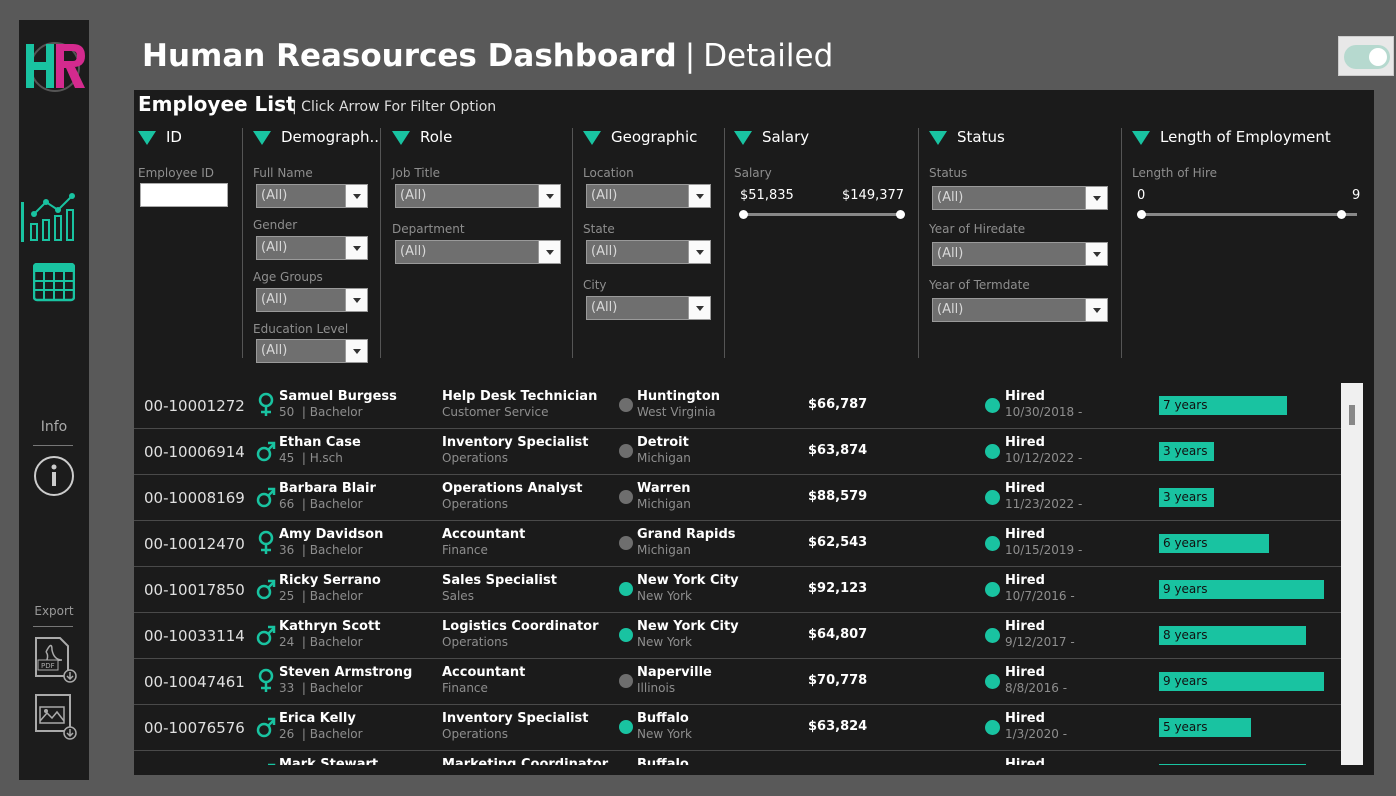 The width and height of the screenshot is (1396, 796). I want to click on state: New York, so click(664, 596).